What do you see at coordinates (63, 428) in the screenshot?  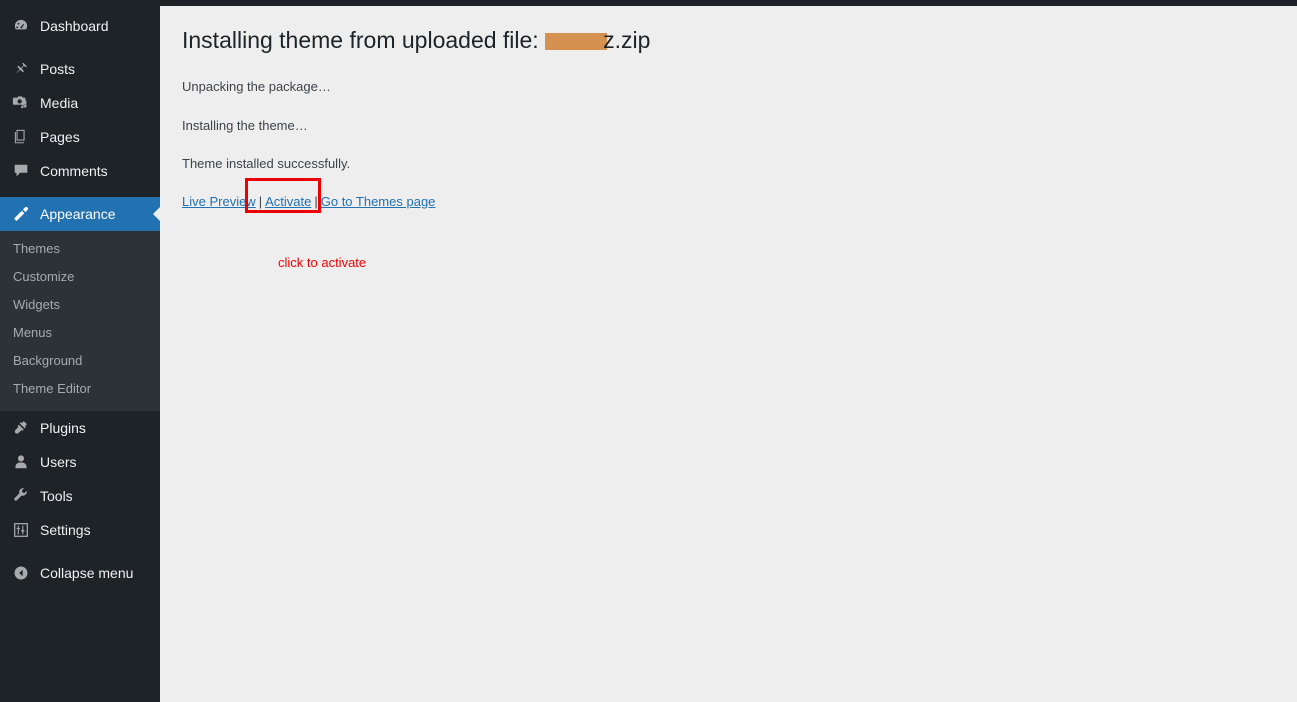 I see `sidebar-item-label: Plugins` at bounding box center [63, 428].